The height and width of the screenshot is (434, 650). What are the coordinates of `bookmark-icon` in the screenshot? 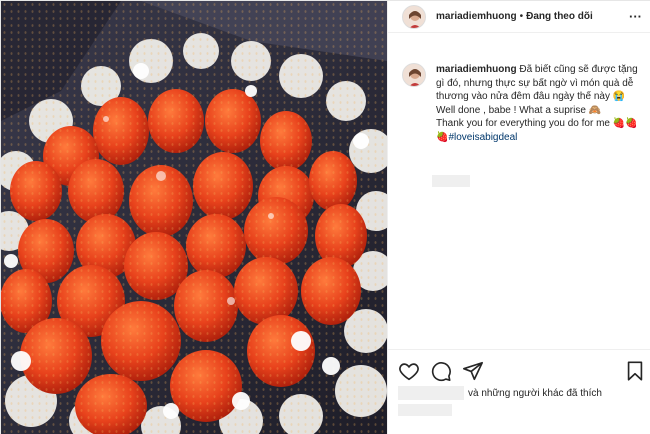 It's located at (635, 371).